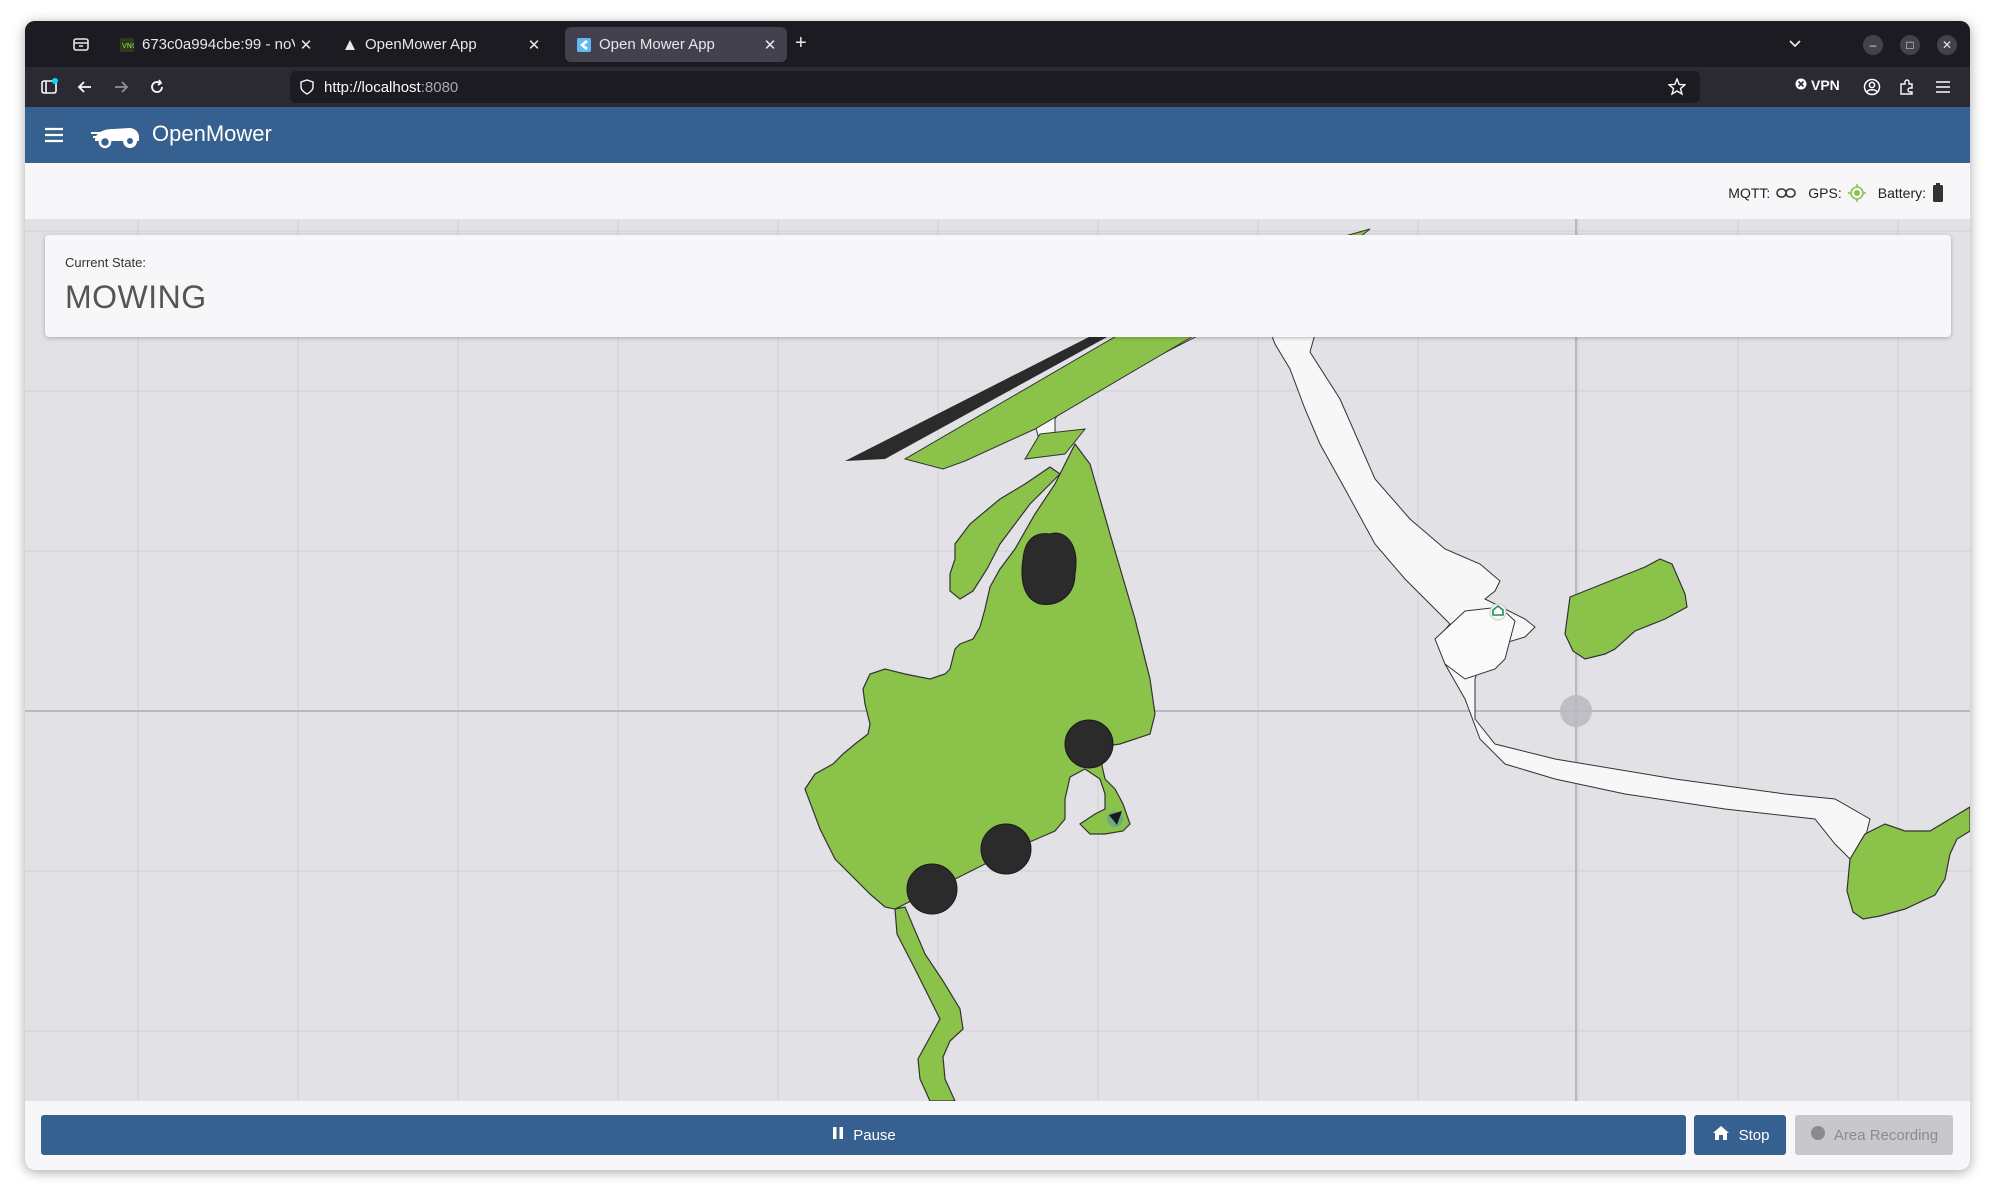 Image resolution: width=1995 pixels, height=1198 pixels. I want to click on tab-label: 673c0a994cbe:99 - noVNC, so click(218, 44).